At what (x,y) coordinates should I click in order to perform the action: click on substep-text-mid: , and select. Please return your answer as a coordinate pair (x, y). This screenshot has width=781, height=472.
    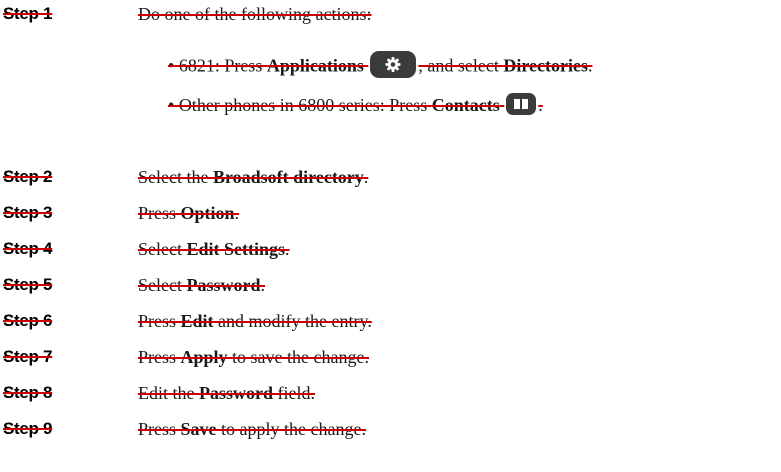
    Looking at the image, I should click on (461, 65).